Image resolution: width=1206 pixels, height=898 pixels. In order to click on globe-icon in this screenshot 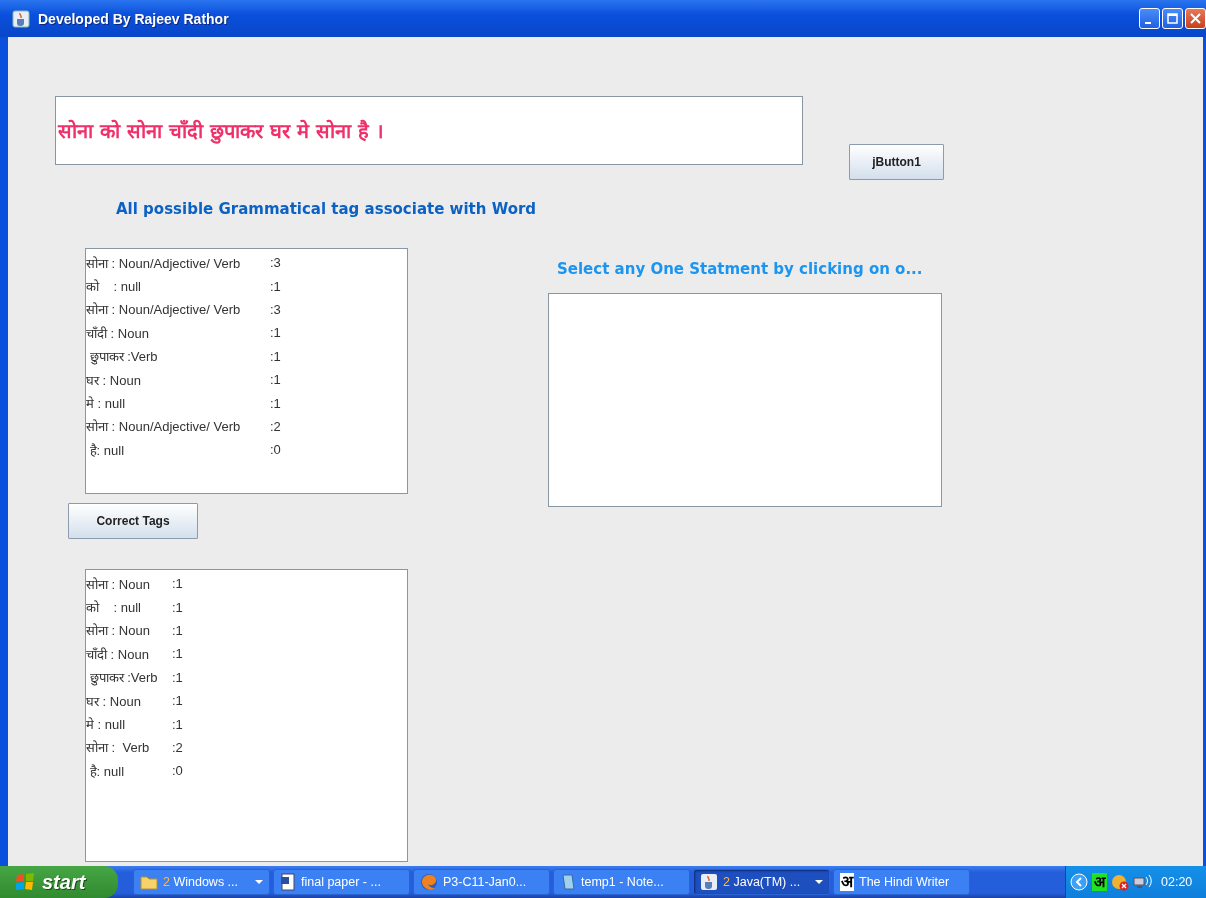, I will do `click(429, 882)`.